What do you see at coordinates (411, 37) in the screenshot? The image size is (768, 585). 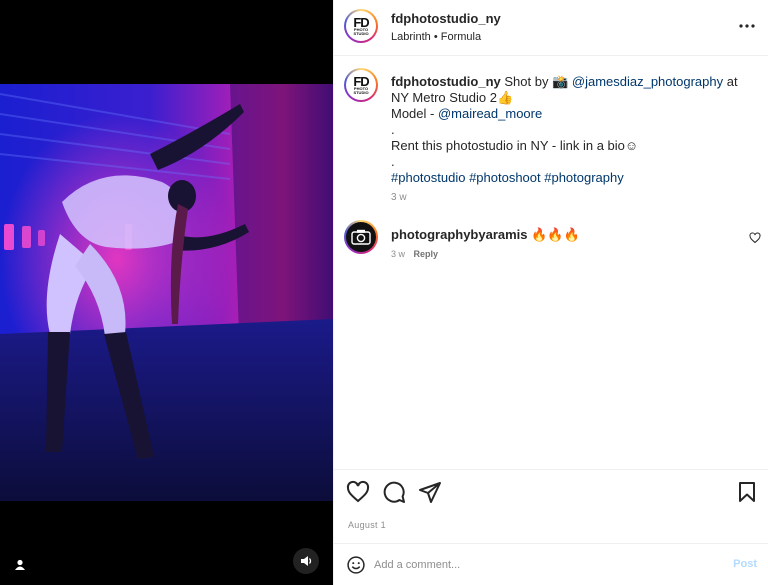 I see `audio-artist: Labrinth` at bounding box center [411, 37].